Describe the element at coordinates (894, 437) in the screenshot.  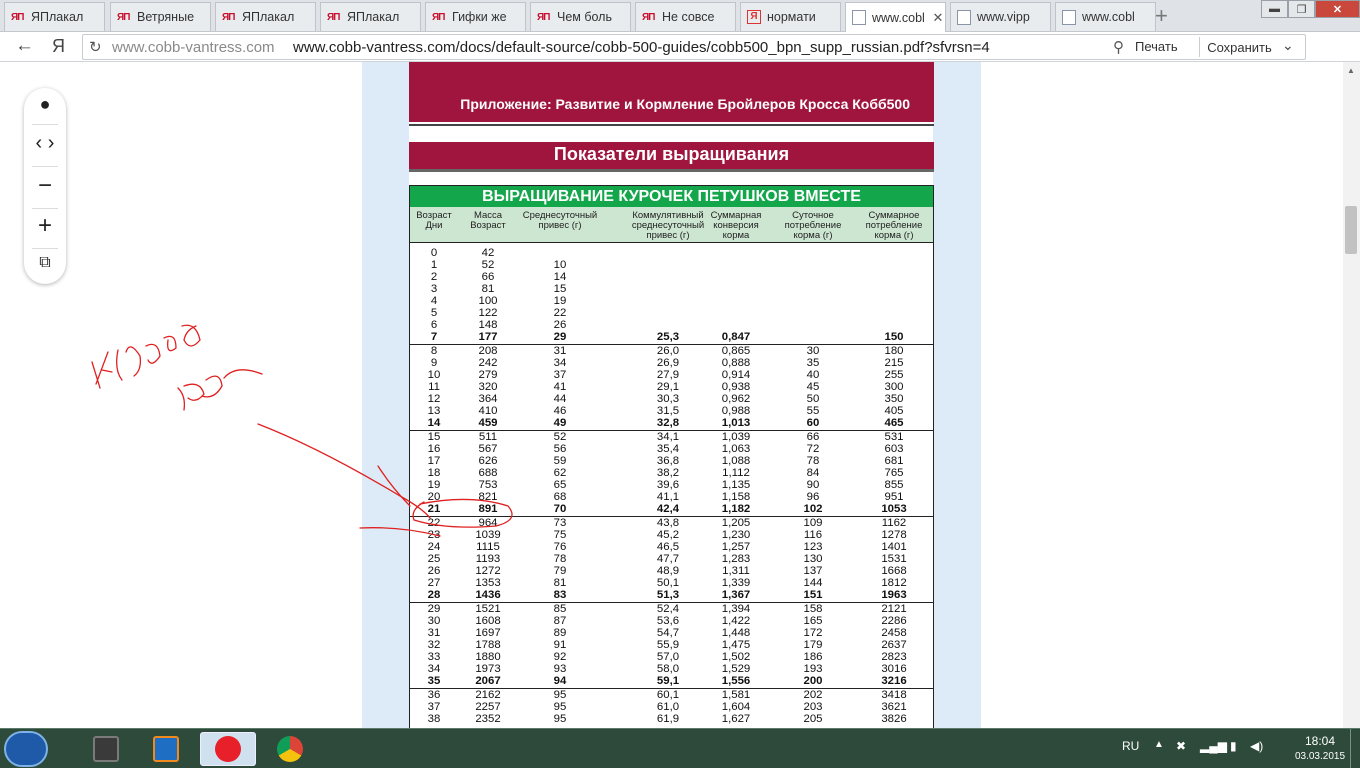
I see `table-cell: 531` at that location.